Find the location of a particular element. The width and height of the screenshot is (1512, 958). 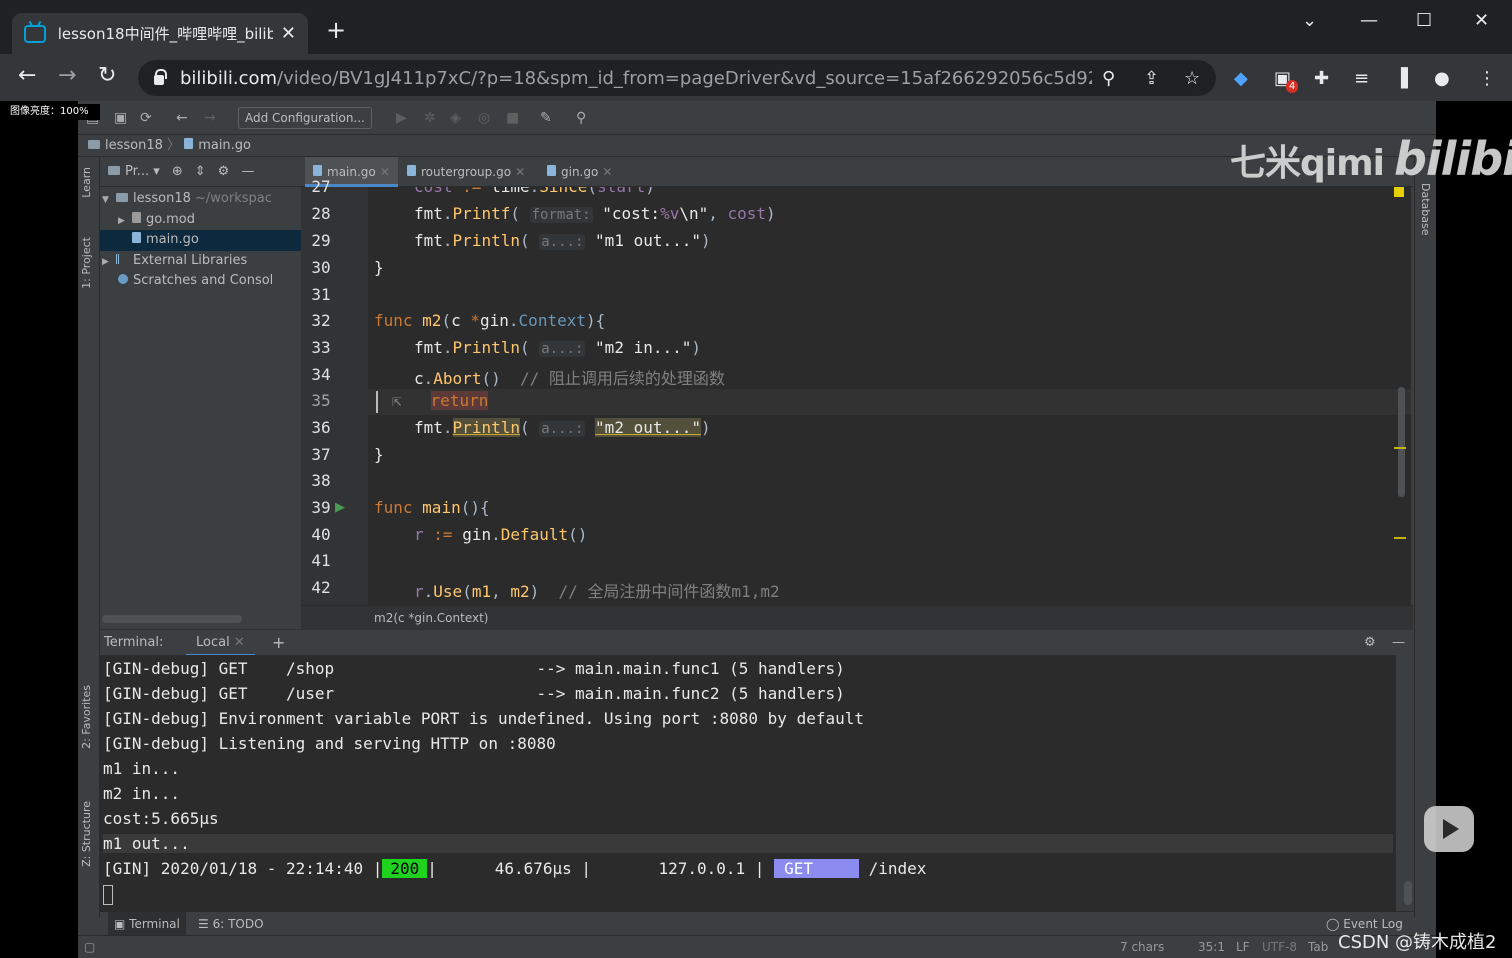

settings-gear-icon: ⚙ is located at coordinates (224, 171).